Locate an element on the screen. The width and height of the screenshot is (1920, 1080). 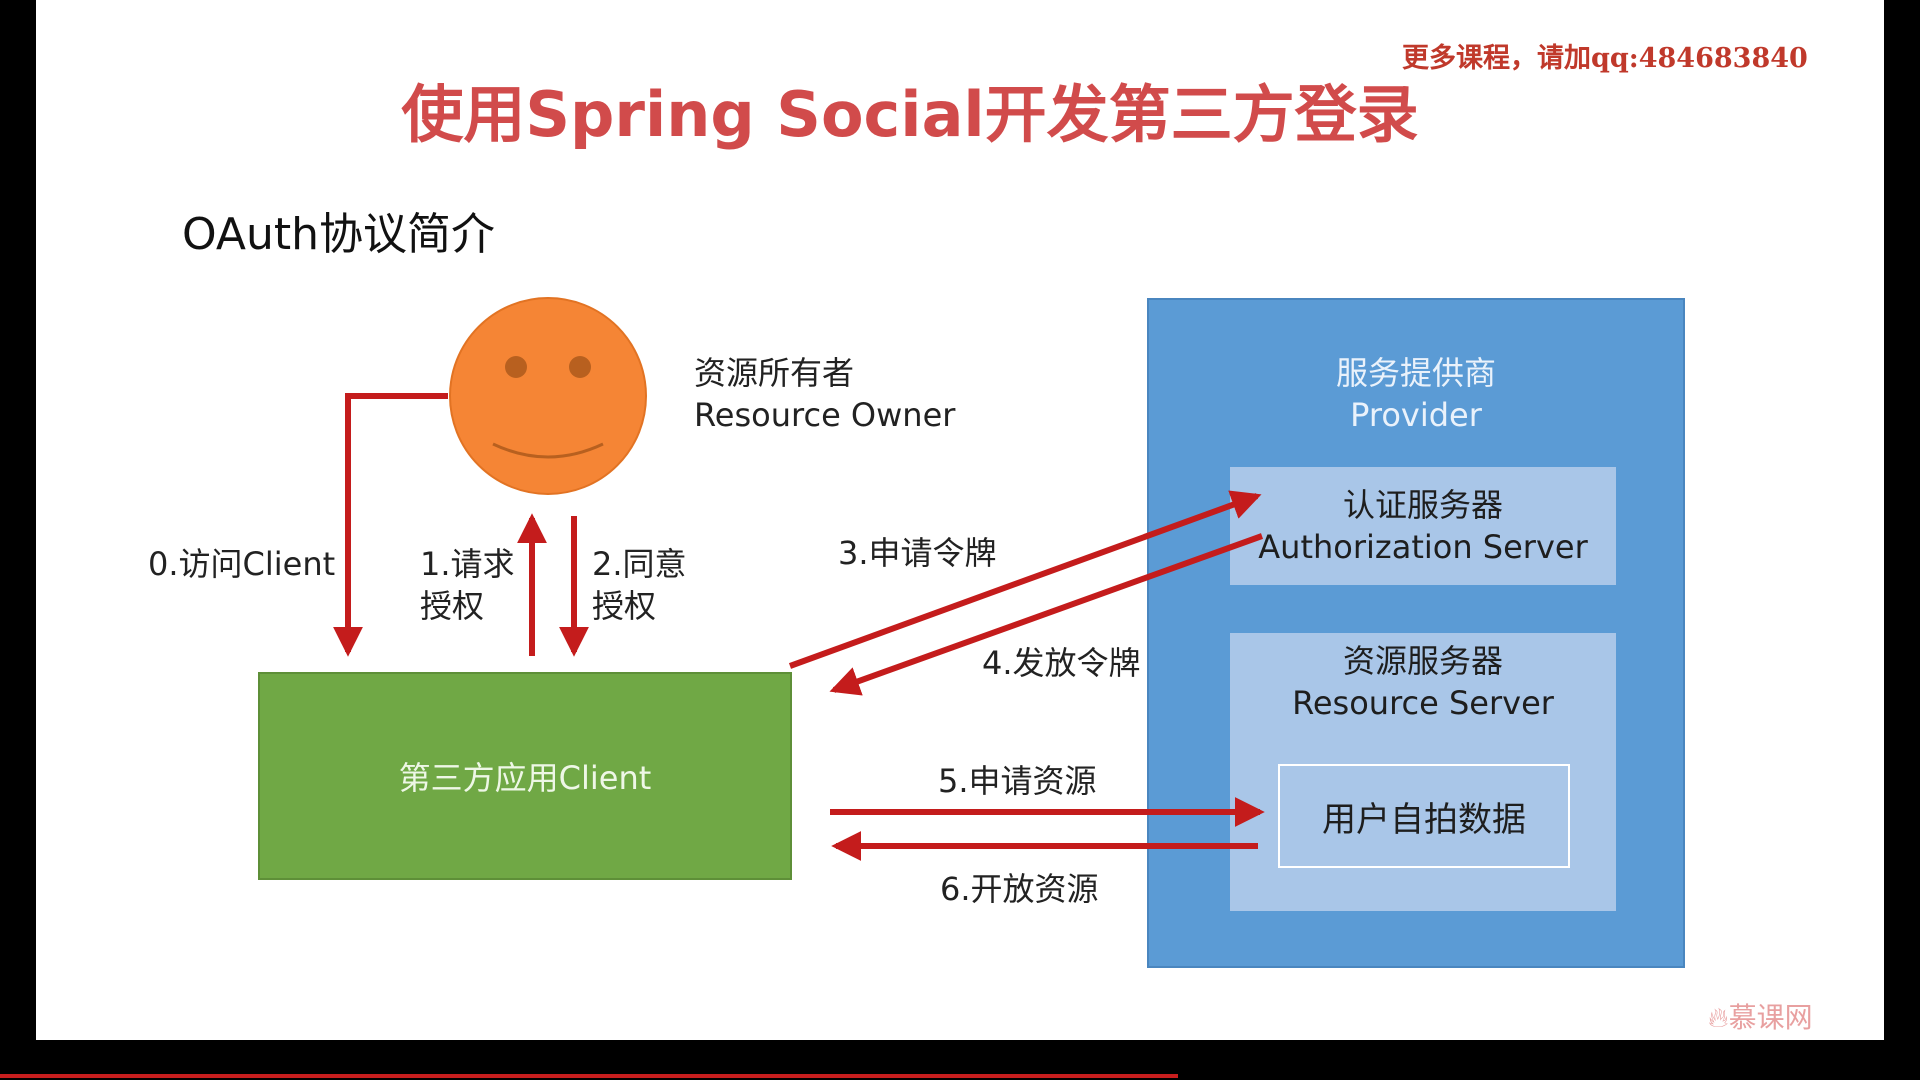
video-progress-bar is located at coordinates (589, 1076).